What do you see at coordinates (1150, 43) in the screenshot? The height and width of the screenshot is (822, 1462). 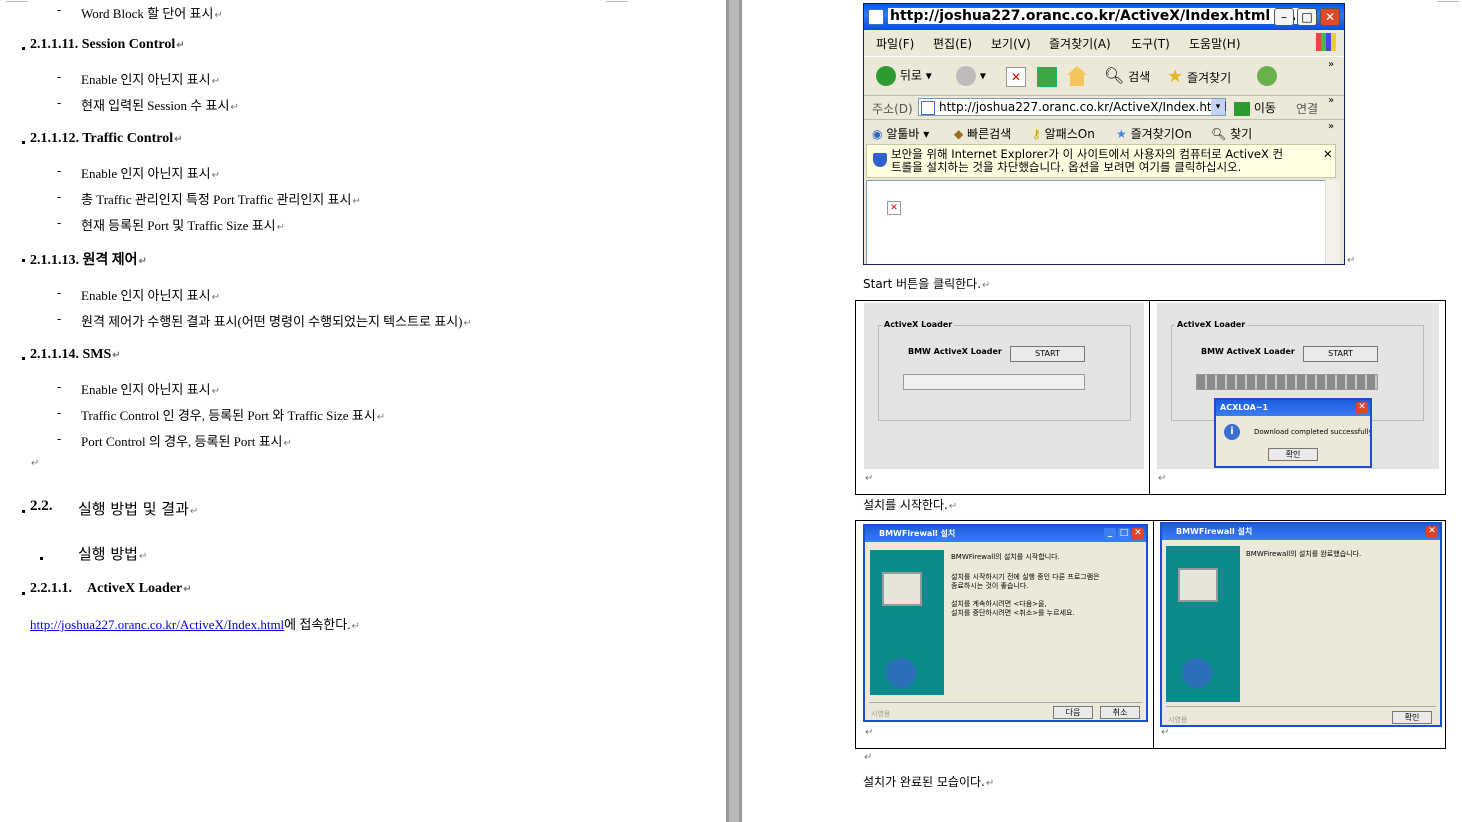 I see `menu-tools: 도구(T)` at bounding box center [1150, 43].